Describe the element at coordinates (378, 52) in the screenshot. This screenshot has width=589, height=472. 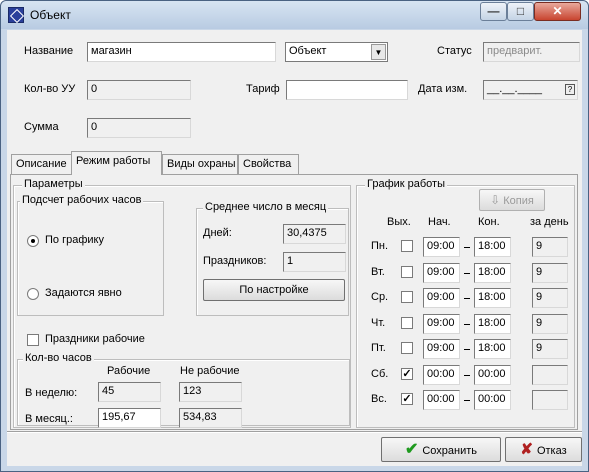
I see `chevron-down-icon: ▼` at that location.